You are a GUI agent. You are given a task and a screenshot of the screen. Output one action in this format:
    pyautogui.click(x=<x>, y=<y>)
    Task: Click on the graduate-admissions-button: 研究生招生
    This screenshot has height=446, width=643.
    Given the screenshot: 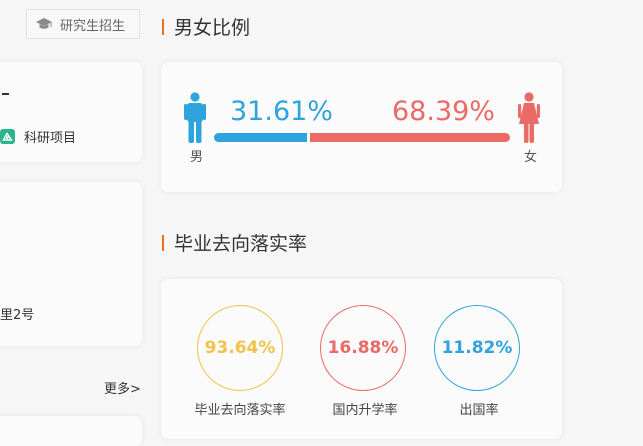 What is the action you would take?
    pyautogui.click(x=83, y=24)
    